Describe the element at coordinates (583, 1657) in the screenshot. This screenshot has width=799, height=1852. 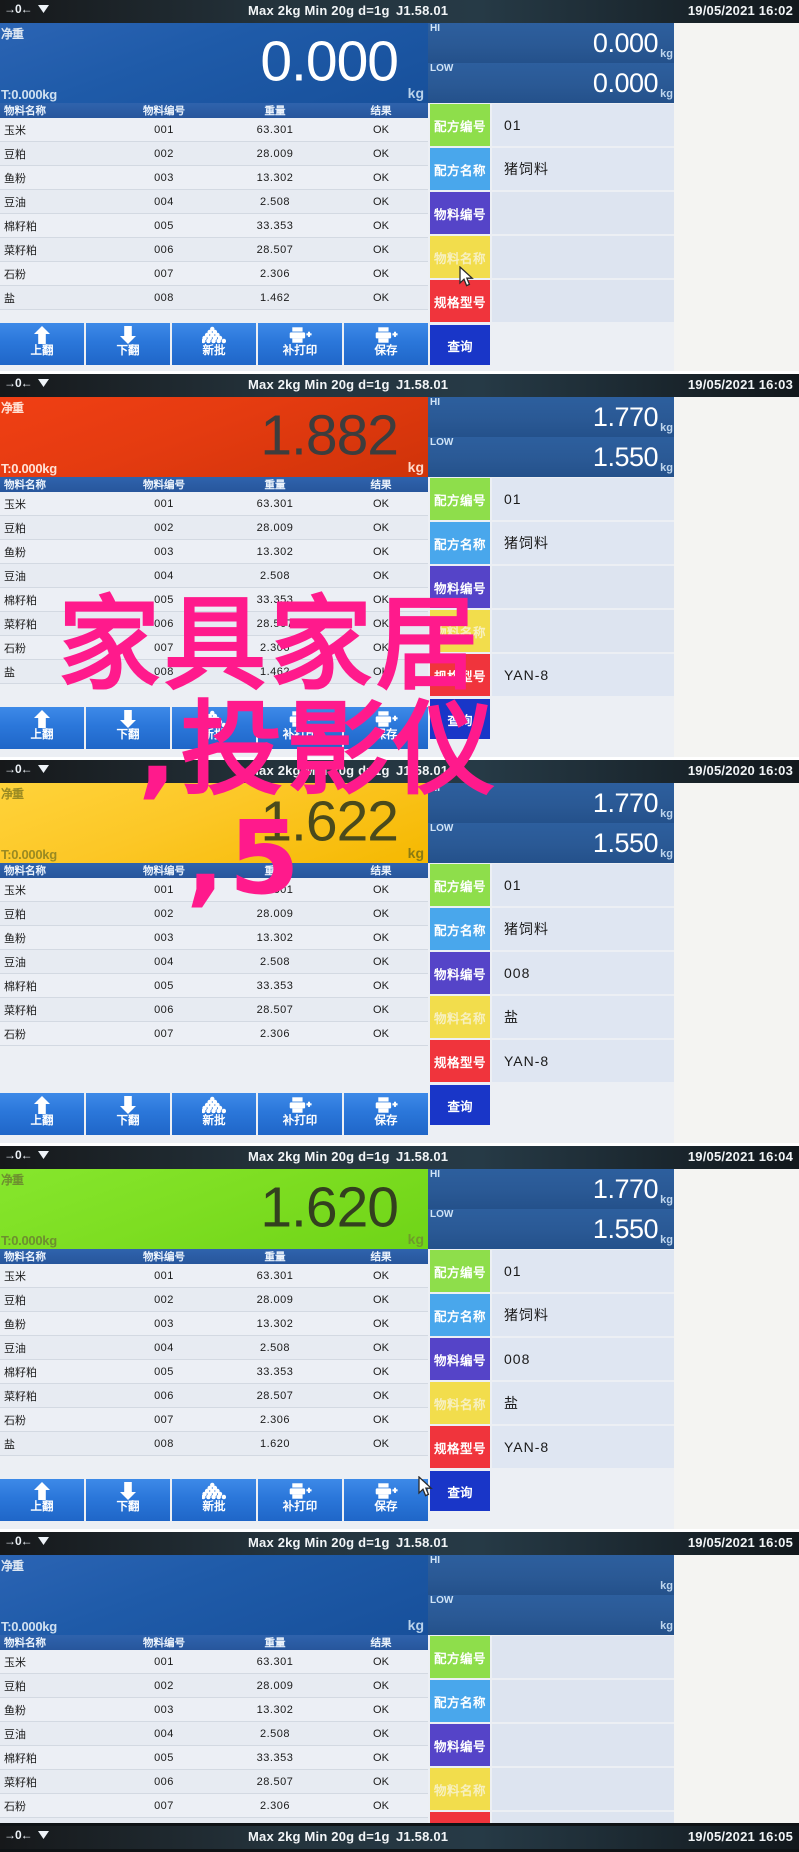
I see `prop-row-recipe-no-value` at that location.